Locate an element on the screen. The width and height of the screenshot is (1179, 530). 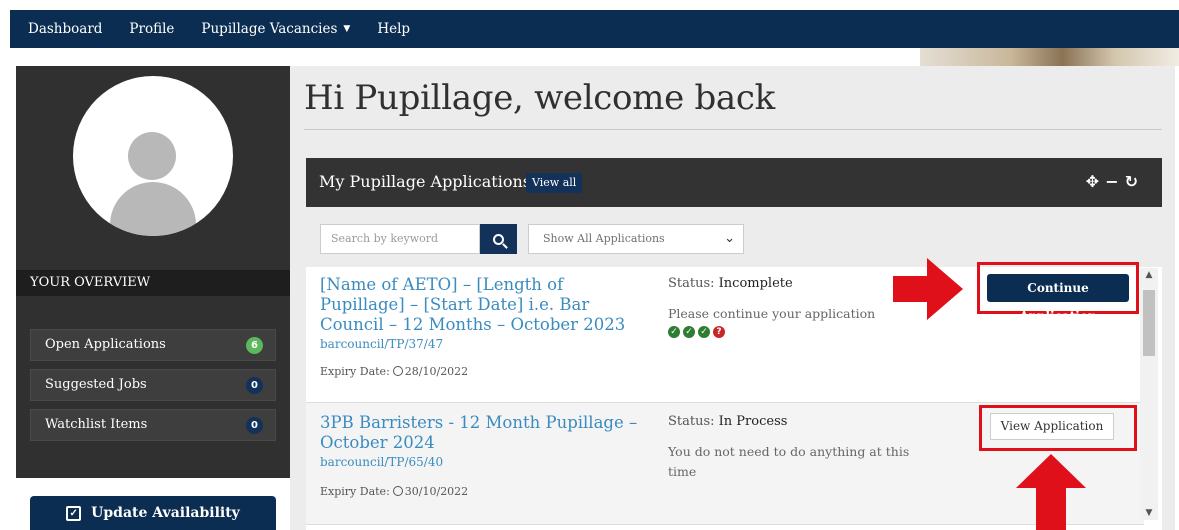
card-title: My Pupillage Applications is located at coordinates (425, 181).